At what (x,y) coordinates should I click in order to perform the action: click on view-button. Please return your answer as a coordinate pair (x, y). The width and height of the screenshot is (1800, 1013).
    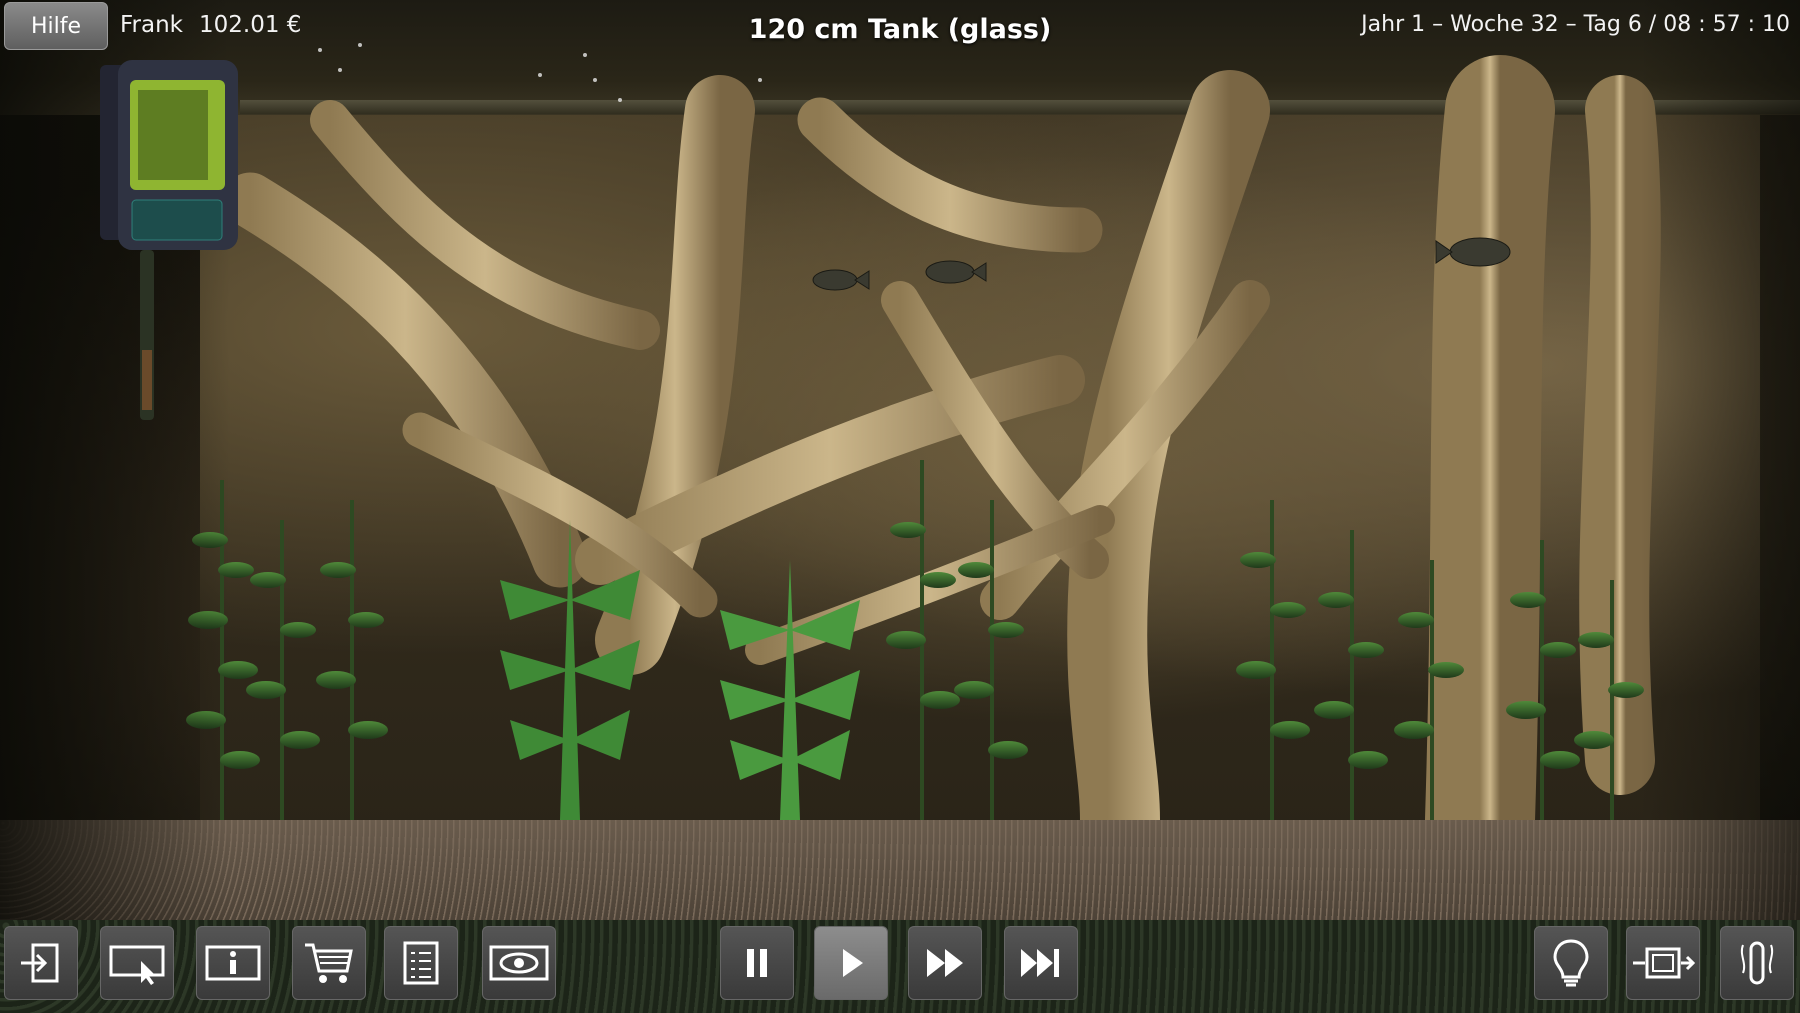
    Looking at the image, I should click on (519, 963).